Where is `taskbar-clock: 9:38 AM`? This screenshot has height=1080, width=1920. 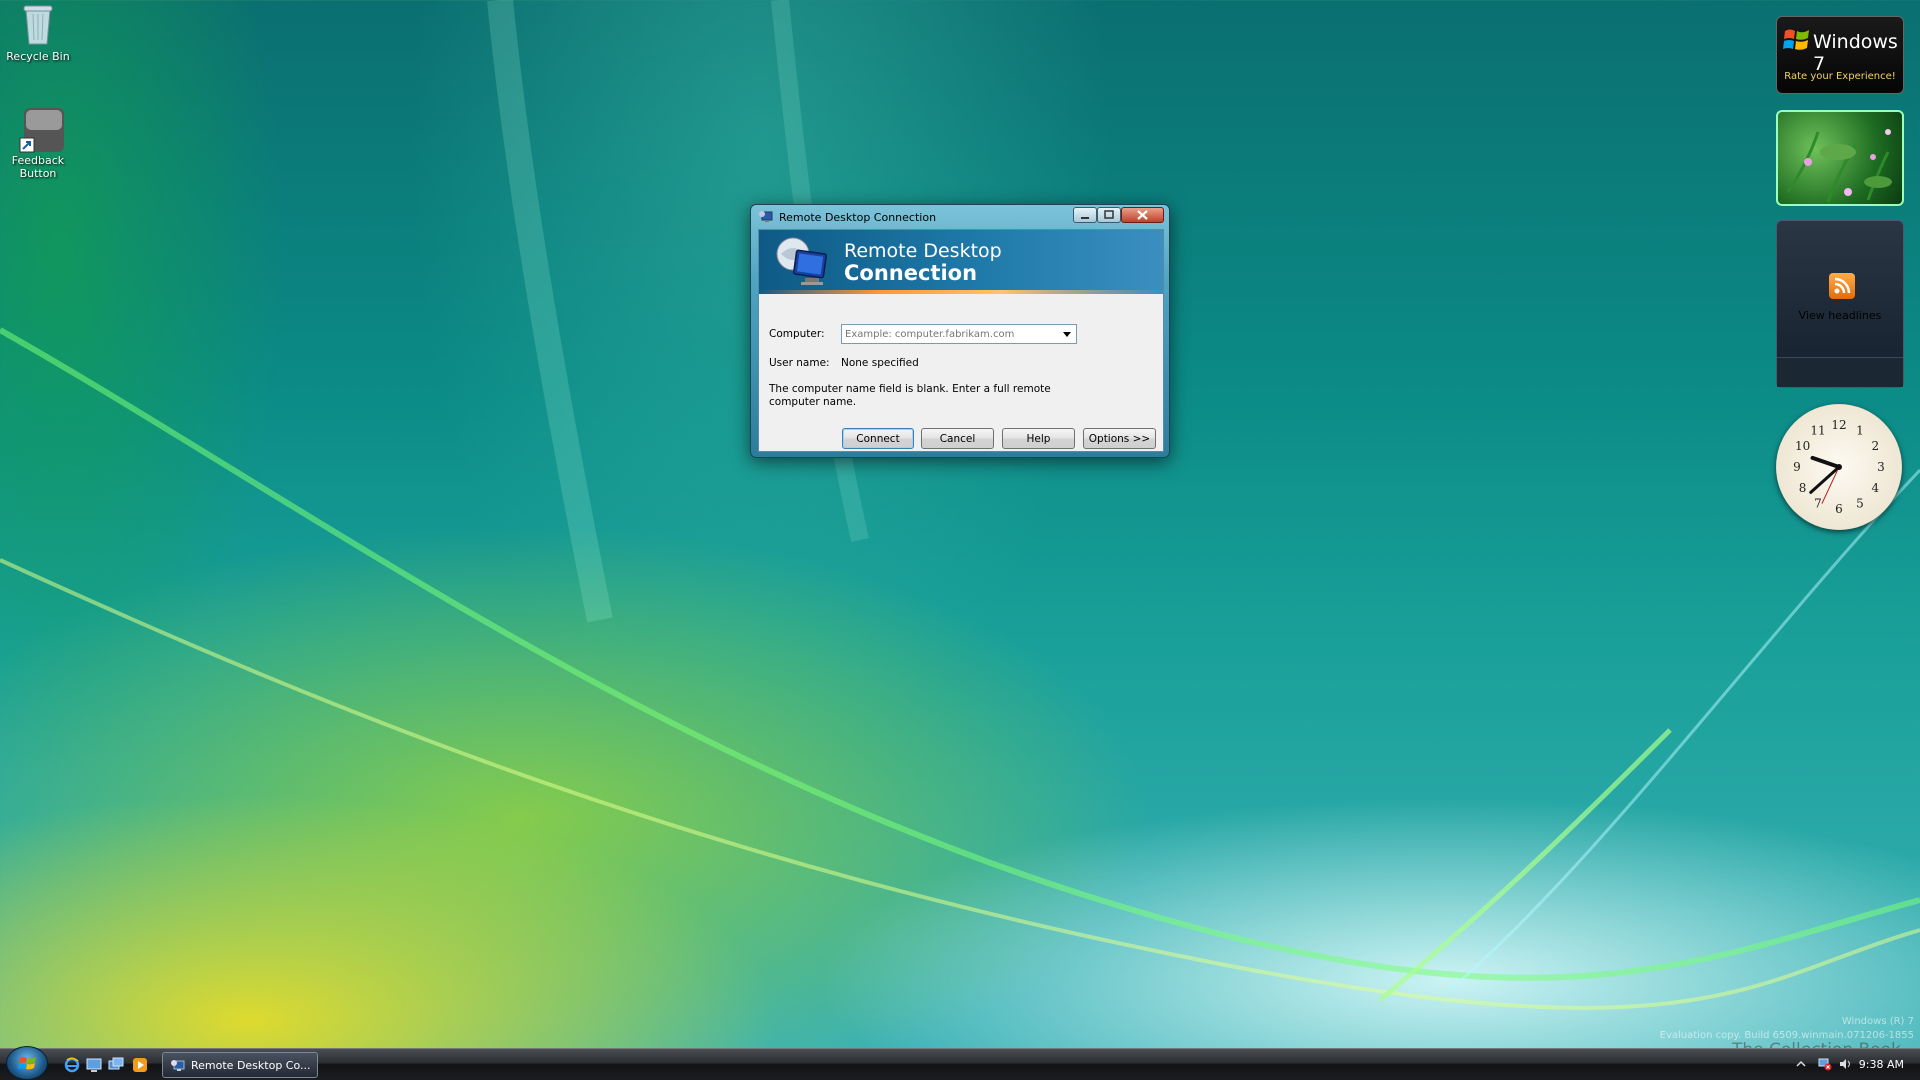 taskbar-clock: 9:38 AM is located at coordinates (1881, 1064).